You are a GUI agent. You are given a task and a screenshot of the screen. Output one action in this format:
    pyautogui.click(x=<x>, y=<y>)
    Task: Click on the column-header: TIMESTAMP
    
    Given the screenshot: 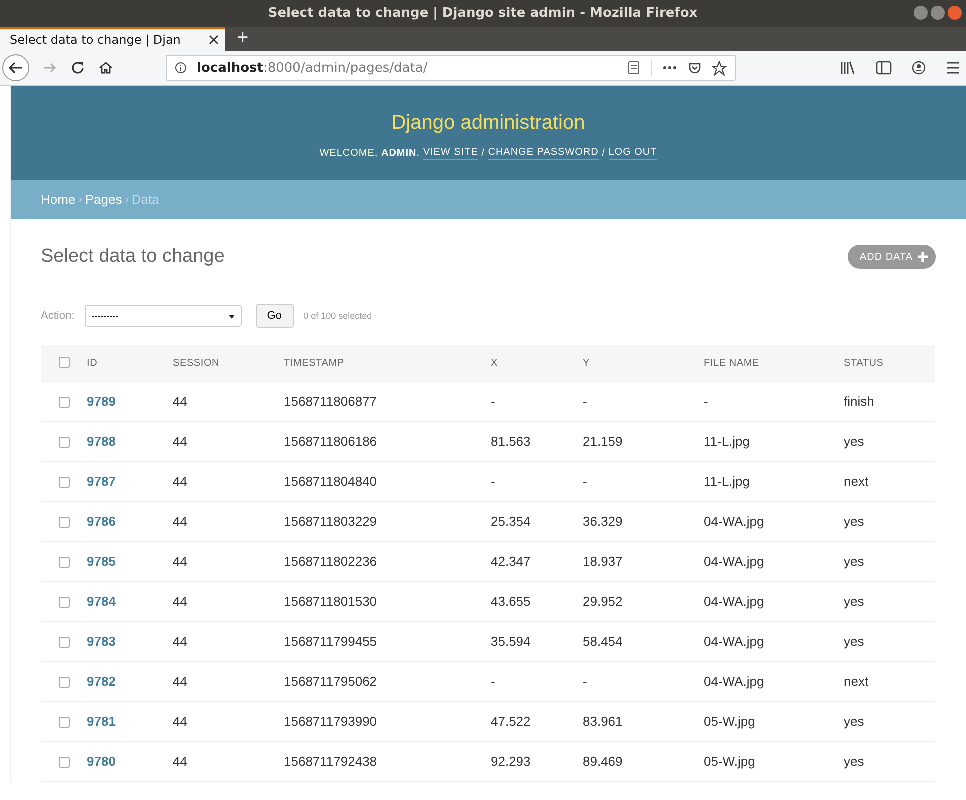 What is the action you would take?
    pyautogui.click(x=314, y=363)
    